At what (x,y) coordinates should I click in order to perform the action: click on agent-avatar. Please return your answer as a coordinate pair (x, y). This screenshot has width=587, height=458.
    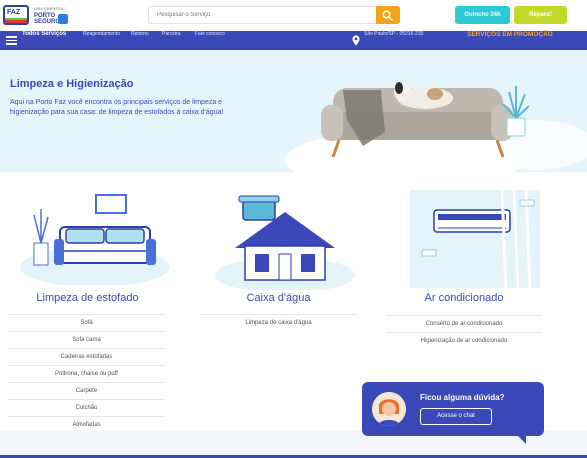
    Looking at the image, I should click on (389, 409).